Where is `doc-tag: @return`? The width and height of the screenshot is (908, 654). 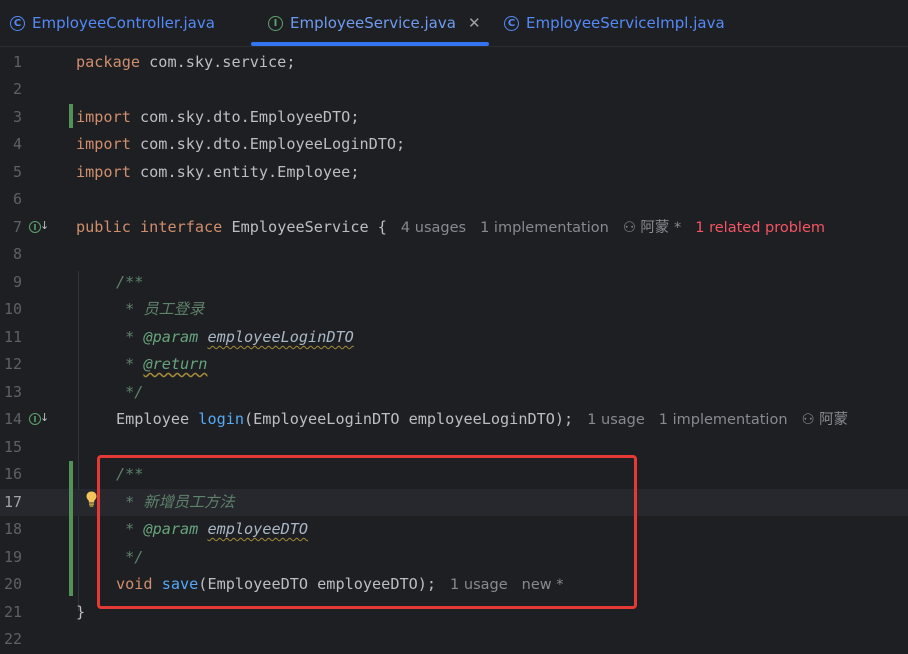 doc-tag: @return is located at coordinates (175, 364).